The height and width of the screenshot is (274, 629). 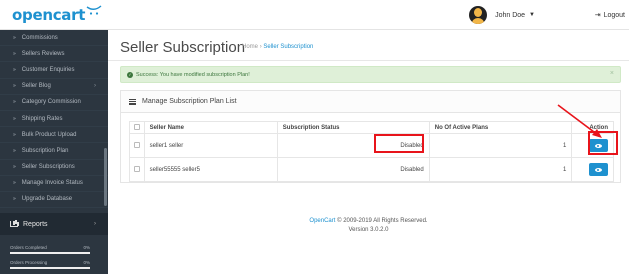 I want to click on seller-name-cell: seller55555 seller5, so click(x=210, y=169).